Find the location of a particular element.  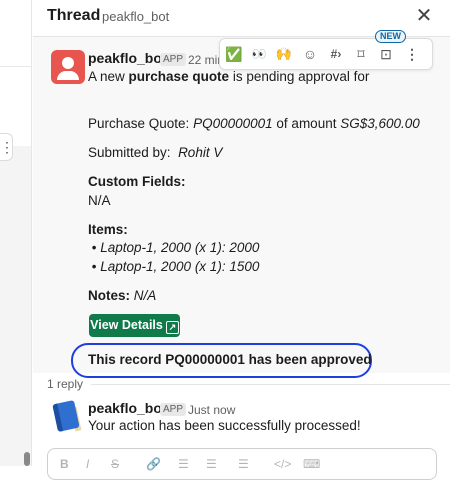

ordered-list-icon: ☰ is located at coordinates (183, 464).